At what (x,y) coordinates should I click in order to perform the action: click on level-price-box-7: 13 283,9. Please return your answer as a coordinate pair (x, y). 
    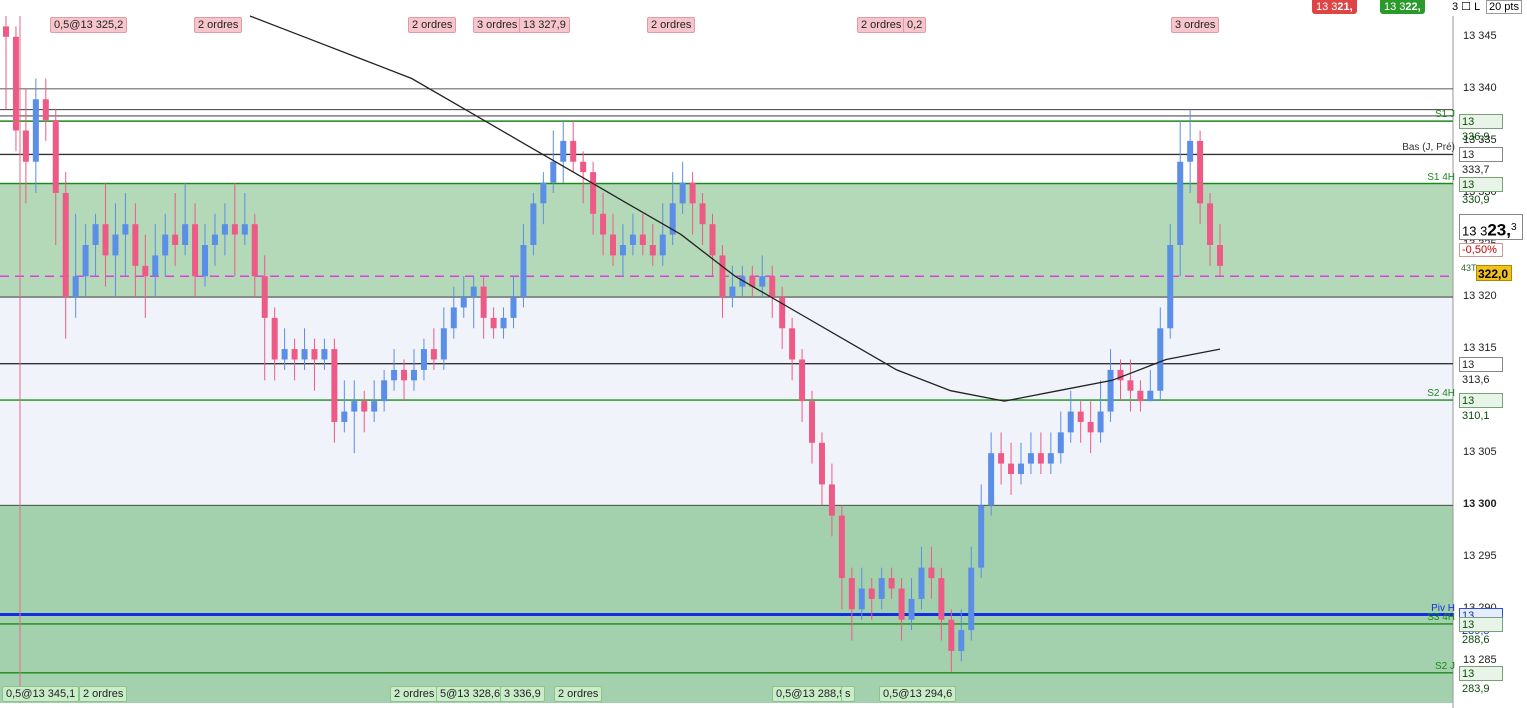
    Looking at the image, I should click on (1481, 680).